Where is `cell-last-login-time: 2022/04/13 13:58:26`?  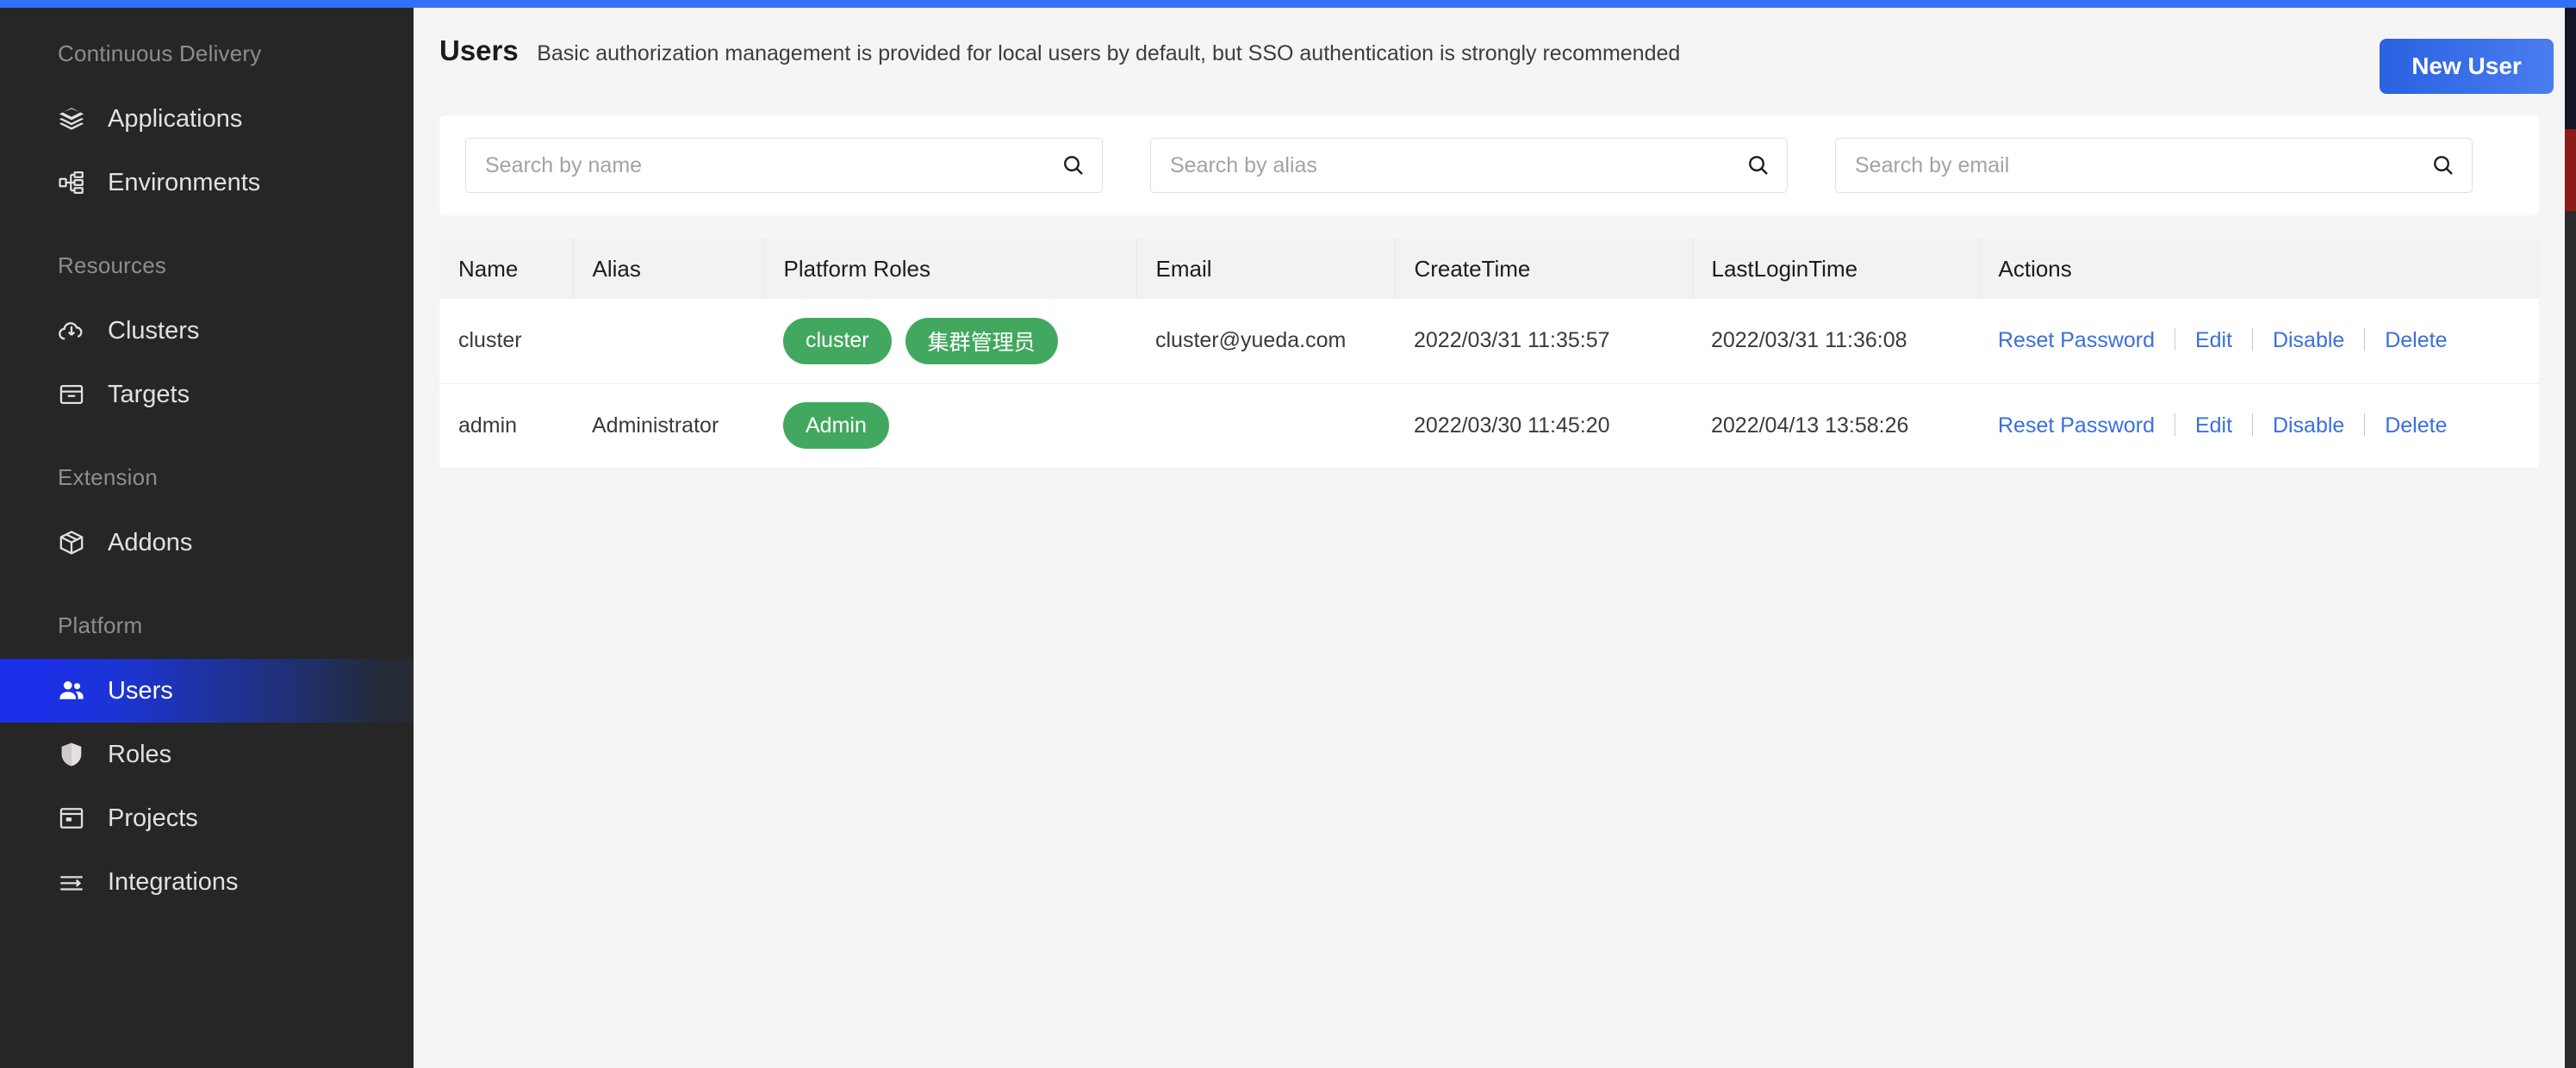
cell-last-login-time: 2022/04/13 13:58:26 is located at coordinates (1836, 426).